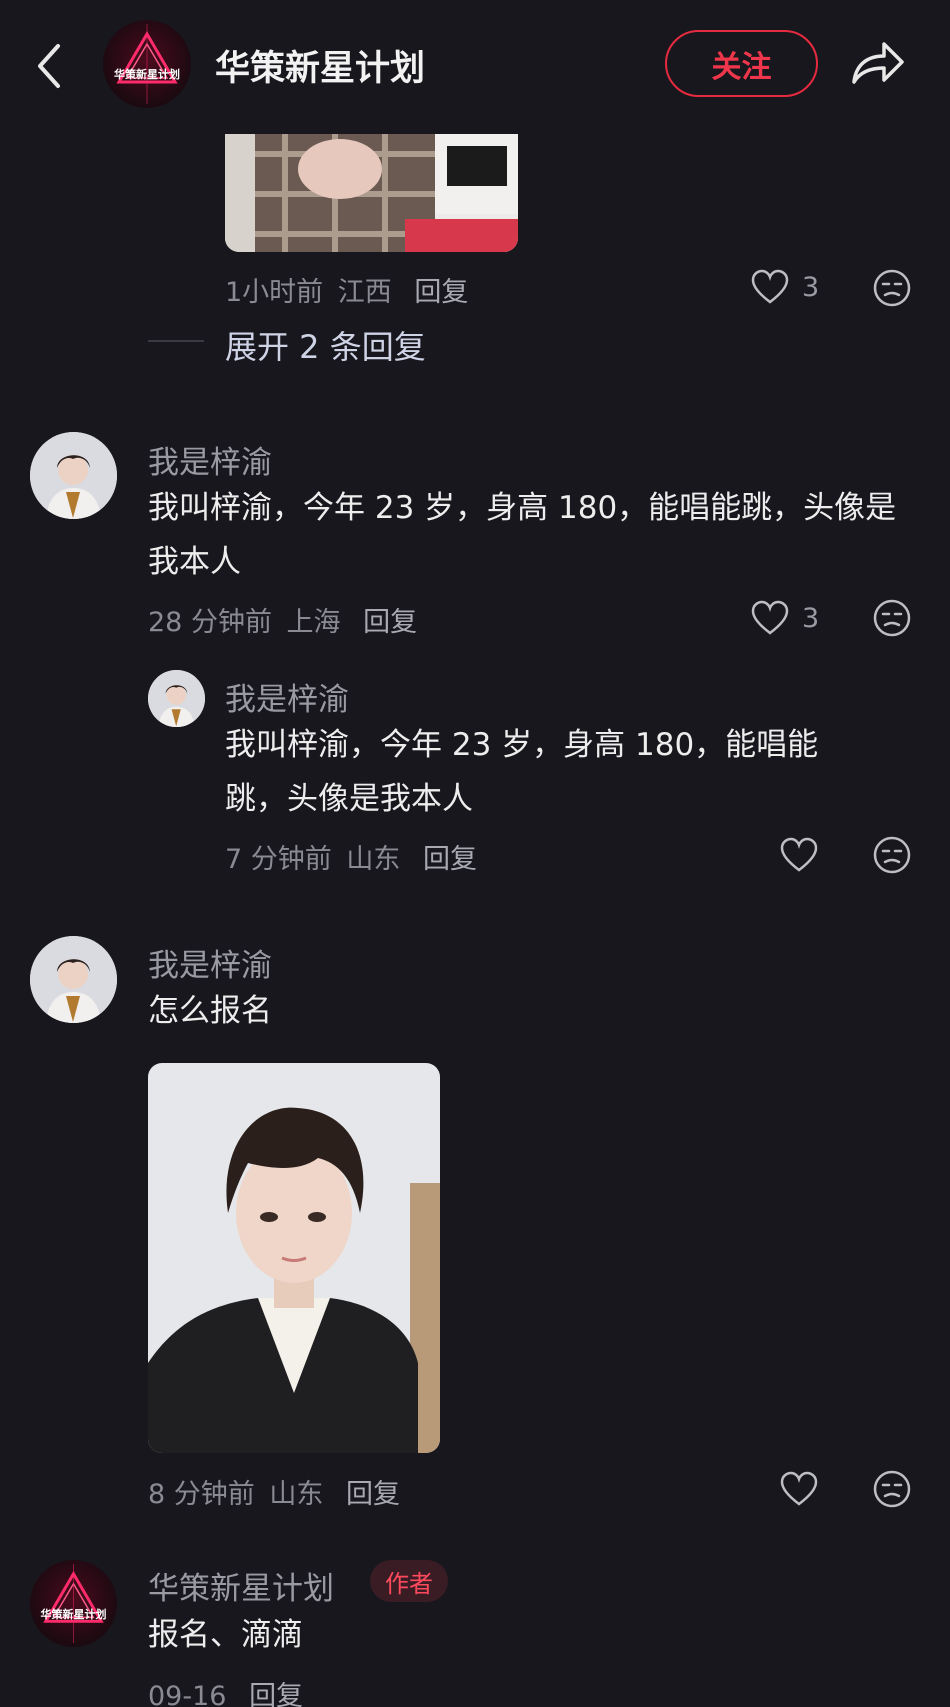 The image size is (950, 1707). Describe the element at coordinates (409, 1581) in the screenshot. I see `author-badge: 作者` at that location.